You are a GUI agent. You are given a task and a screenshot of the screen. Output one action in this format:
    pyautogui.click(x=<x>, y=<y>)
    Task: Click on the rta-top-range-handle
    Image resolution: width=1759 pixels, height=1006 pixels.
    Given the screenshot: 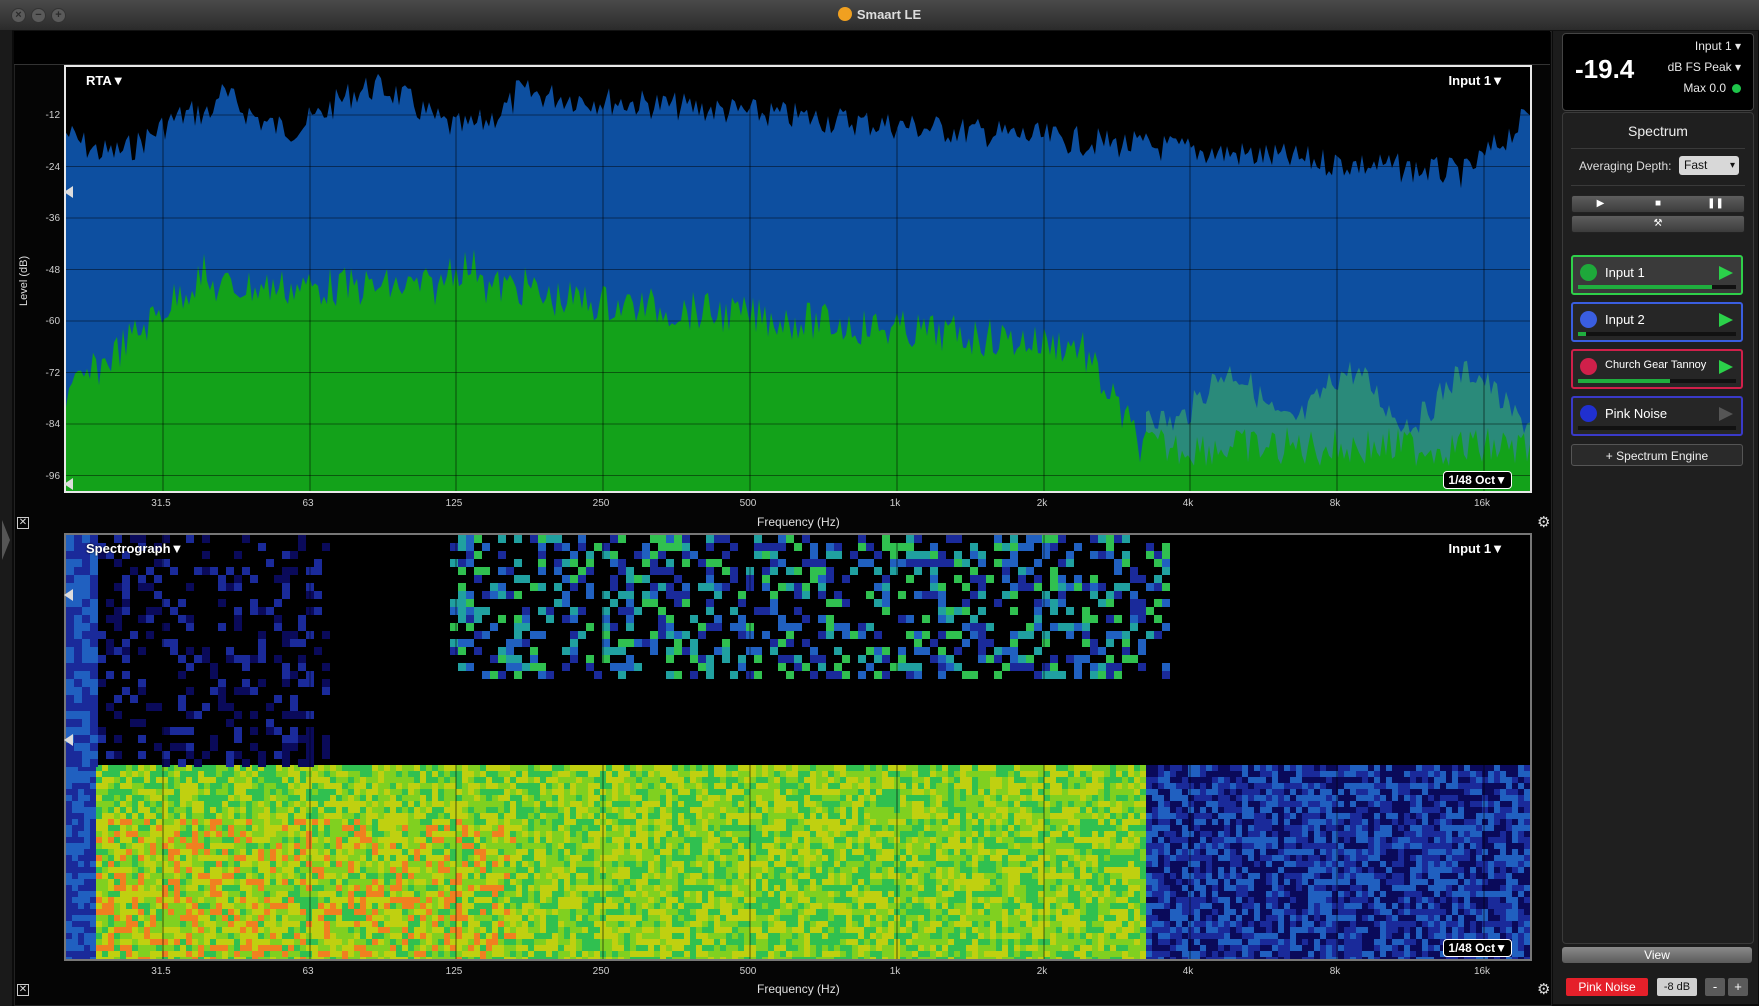 What is the action you would take?
    pyautogui.click(x=68, y=192)
    